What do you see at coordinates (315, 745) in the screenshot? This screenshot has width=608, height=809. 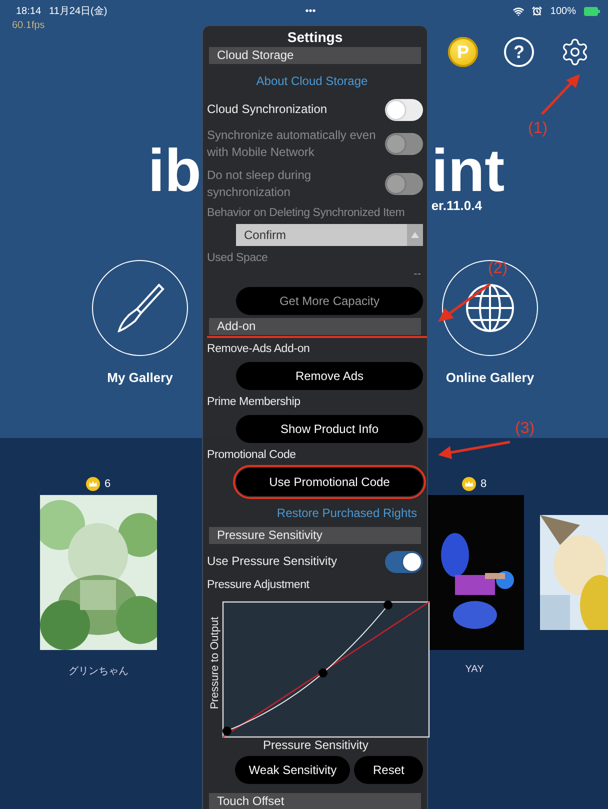 I see `axis-label: Pressure Sensitivity` at bounding box center [315, 745].